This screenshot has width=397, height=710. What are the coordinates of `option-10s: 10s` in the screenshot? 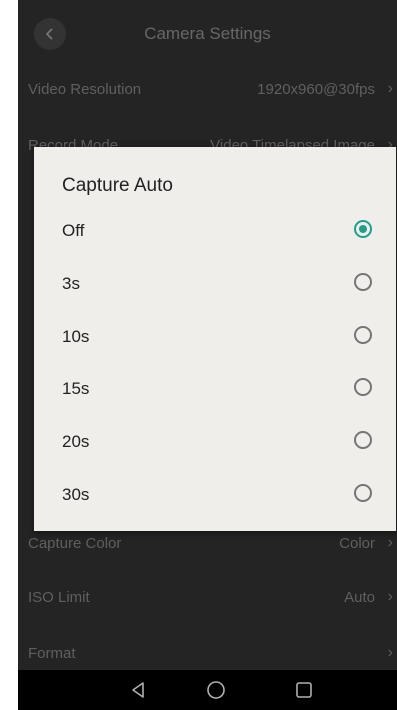 It's located at (215, 337).